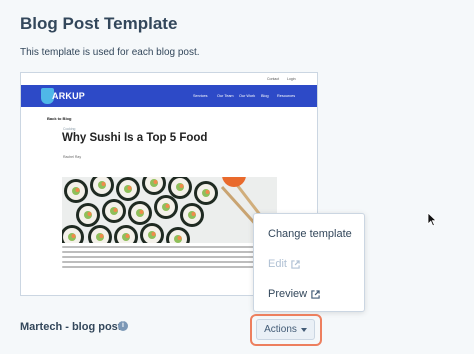 The height and width of the screenshot is (354, 474). I want to click on caret-down-icon, so click(303, 329).